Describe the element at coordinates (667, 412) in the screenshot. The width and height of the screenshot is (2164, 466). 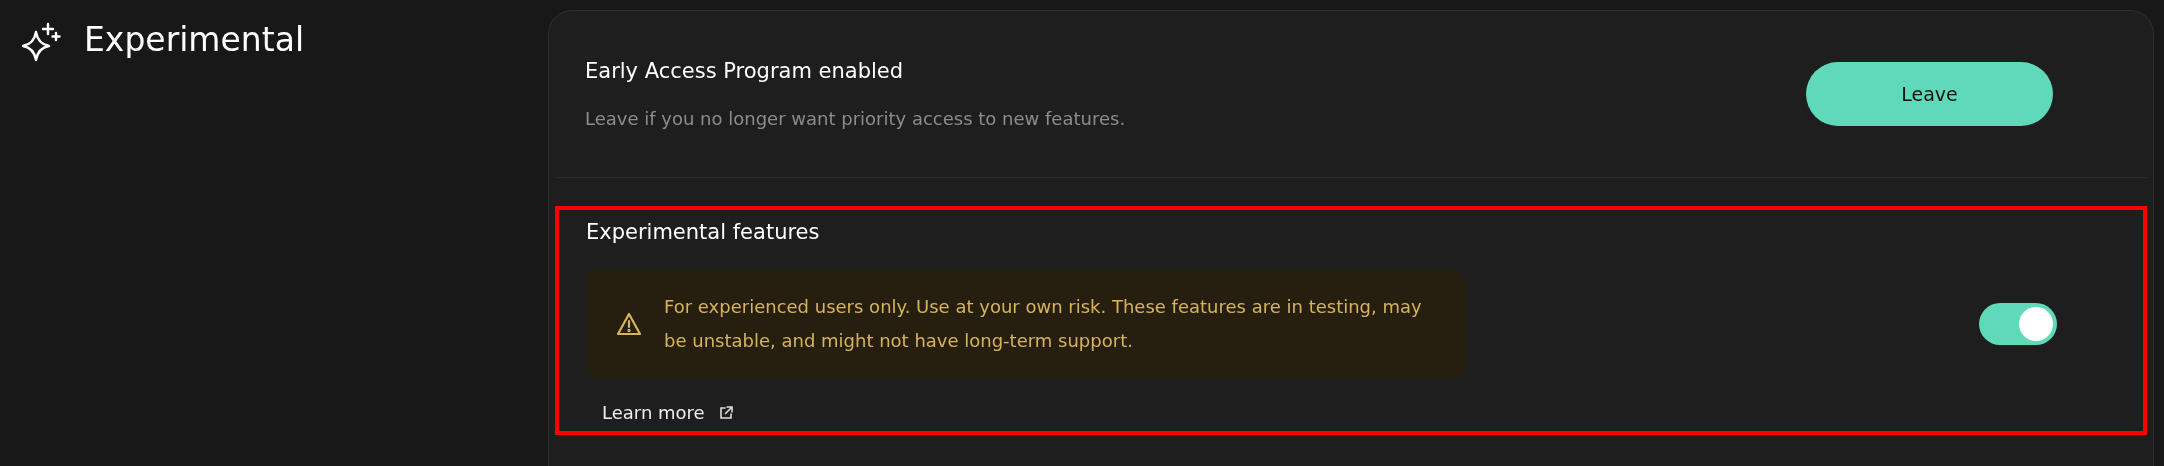
I see `learn-more-link: Learn more` at that location.